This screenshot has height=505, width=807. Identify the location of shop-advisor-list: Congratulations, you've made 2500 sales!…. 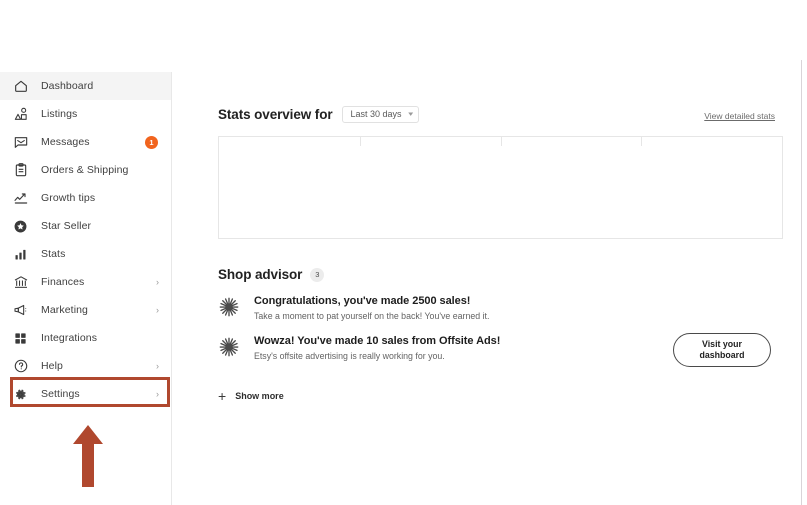
(509, 331).